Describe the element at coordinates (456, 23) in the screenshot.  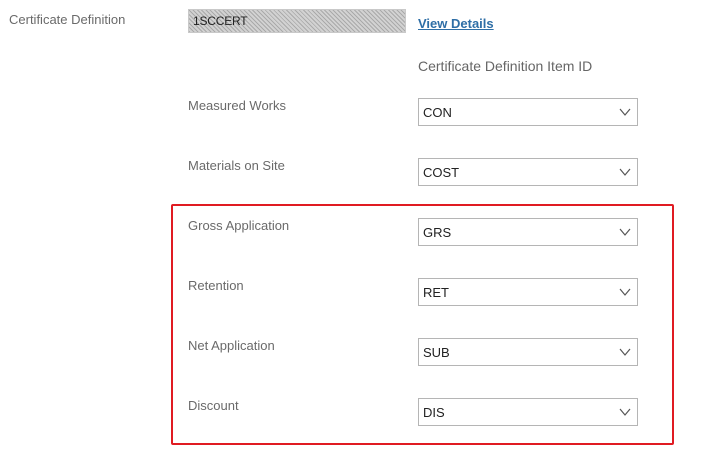
I see `view-details-link: View Details` at that location.